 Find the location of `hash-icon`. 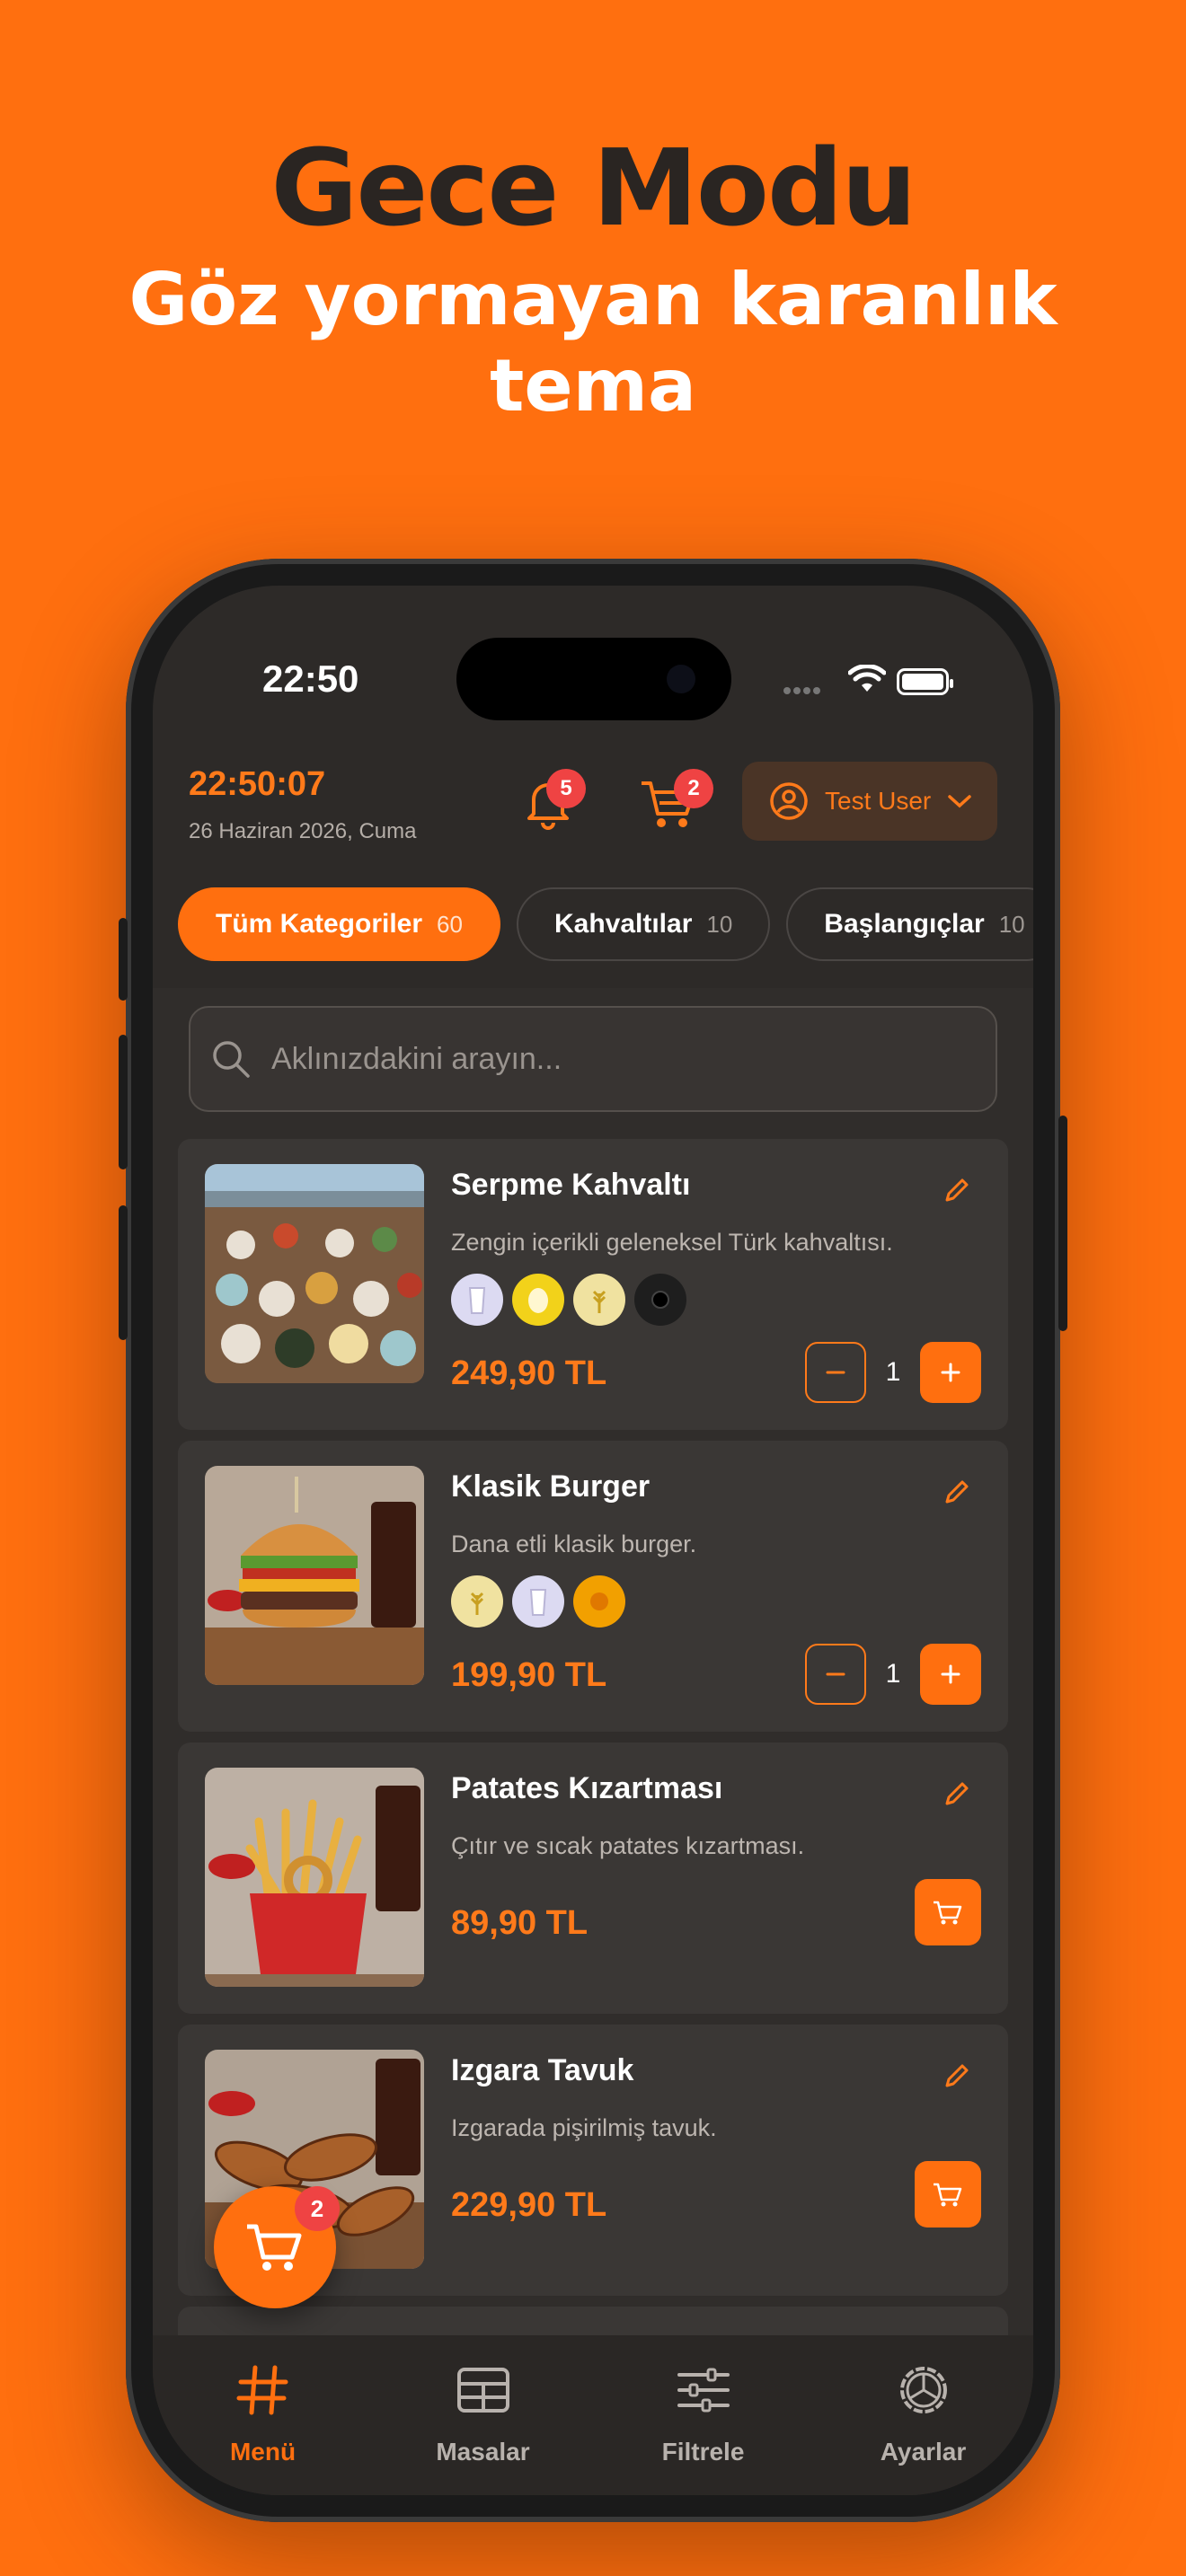

hash-icon is located at coordinates (262, 2390).